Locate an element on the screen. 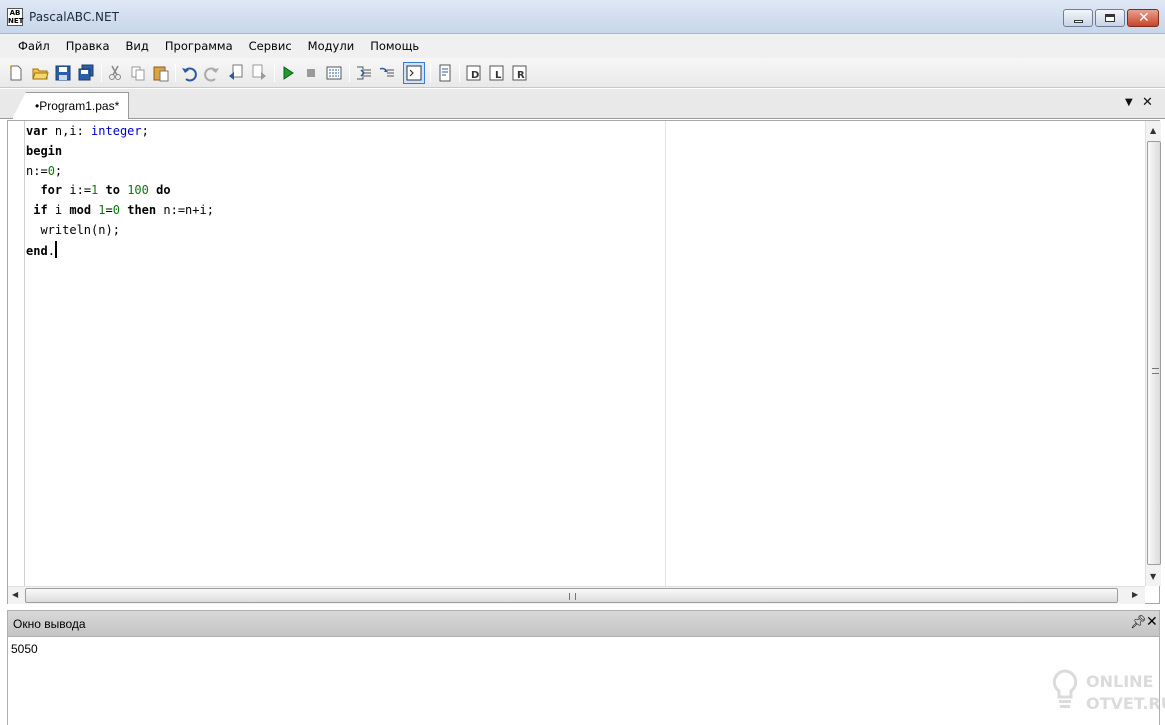 This screenshot has width=1165, height=725. replace-icon is located at coordinates (259, 73).